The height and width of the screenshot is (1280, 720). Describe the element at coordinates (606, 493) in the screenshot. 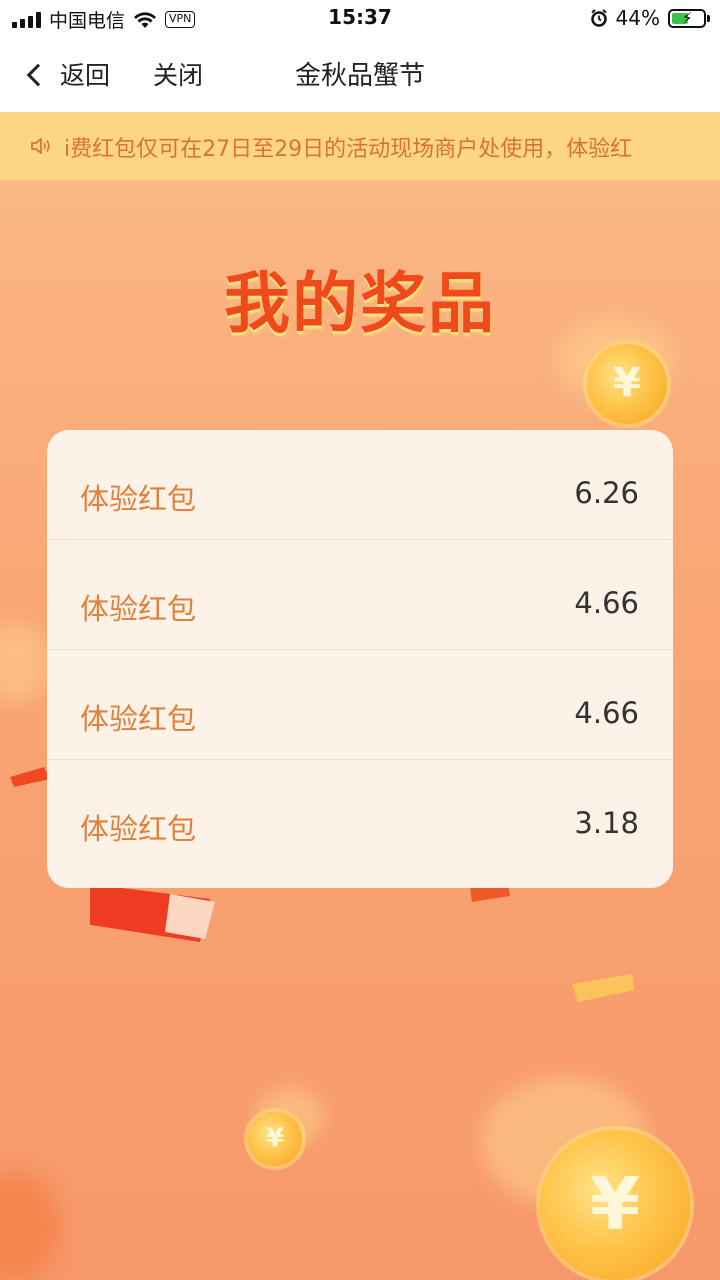

I see `prize-value: 6.26` at that location.